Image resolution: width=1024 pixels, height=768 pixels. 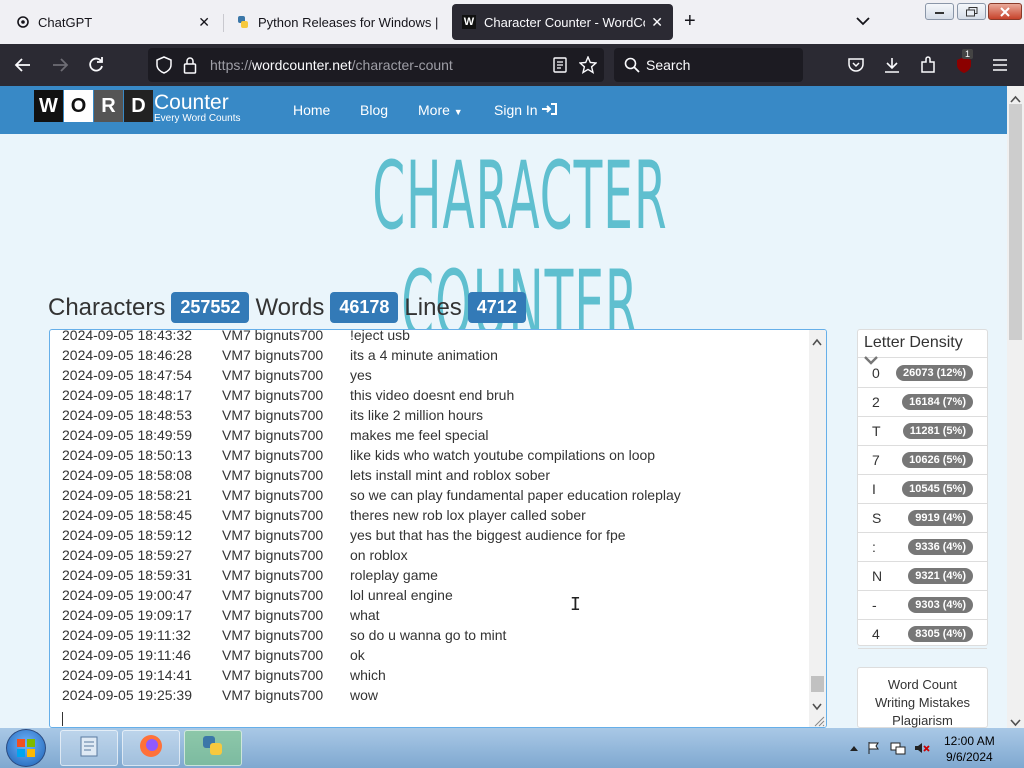 What do you see at coordinates (419, 435) in the screenshot?
I see `line-message: makes me feel special` at bounding box center [419, 435].